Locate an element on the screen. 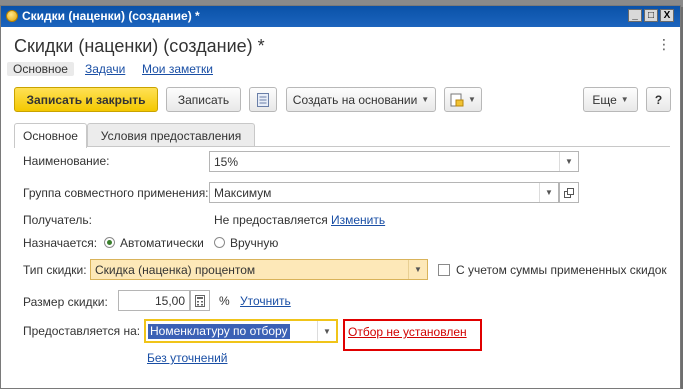  save-and-close-button: Записать и закрыть is located at coordinates (86, 99).